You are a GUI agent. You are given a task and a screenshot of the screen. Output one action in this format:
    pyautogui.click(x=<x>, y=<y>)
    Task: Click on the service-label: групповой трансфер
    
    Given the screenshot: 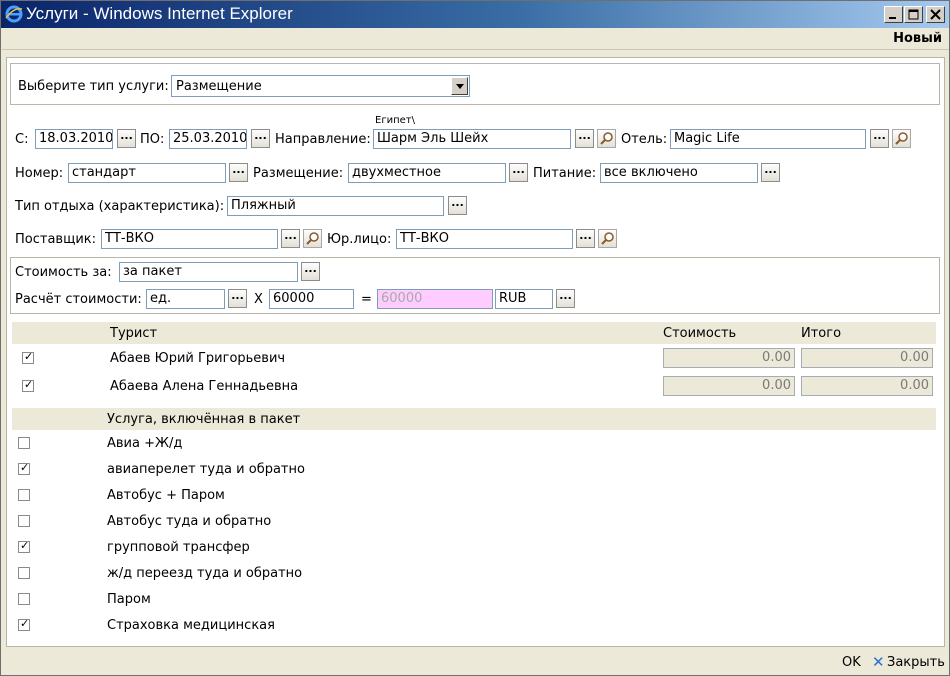 What is the action you would take?
    pyautogui.click(x=178, y=547)
    